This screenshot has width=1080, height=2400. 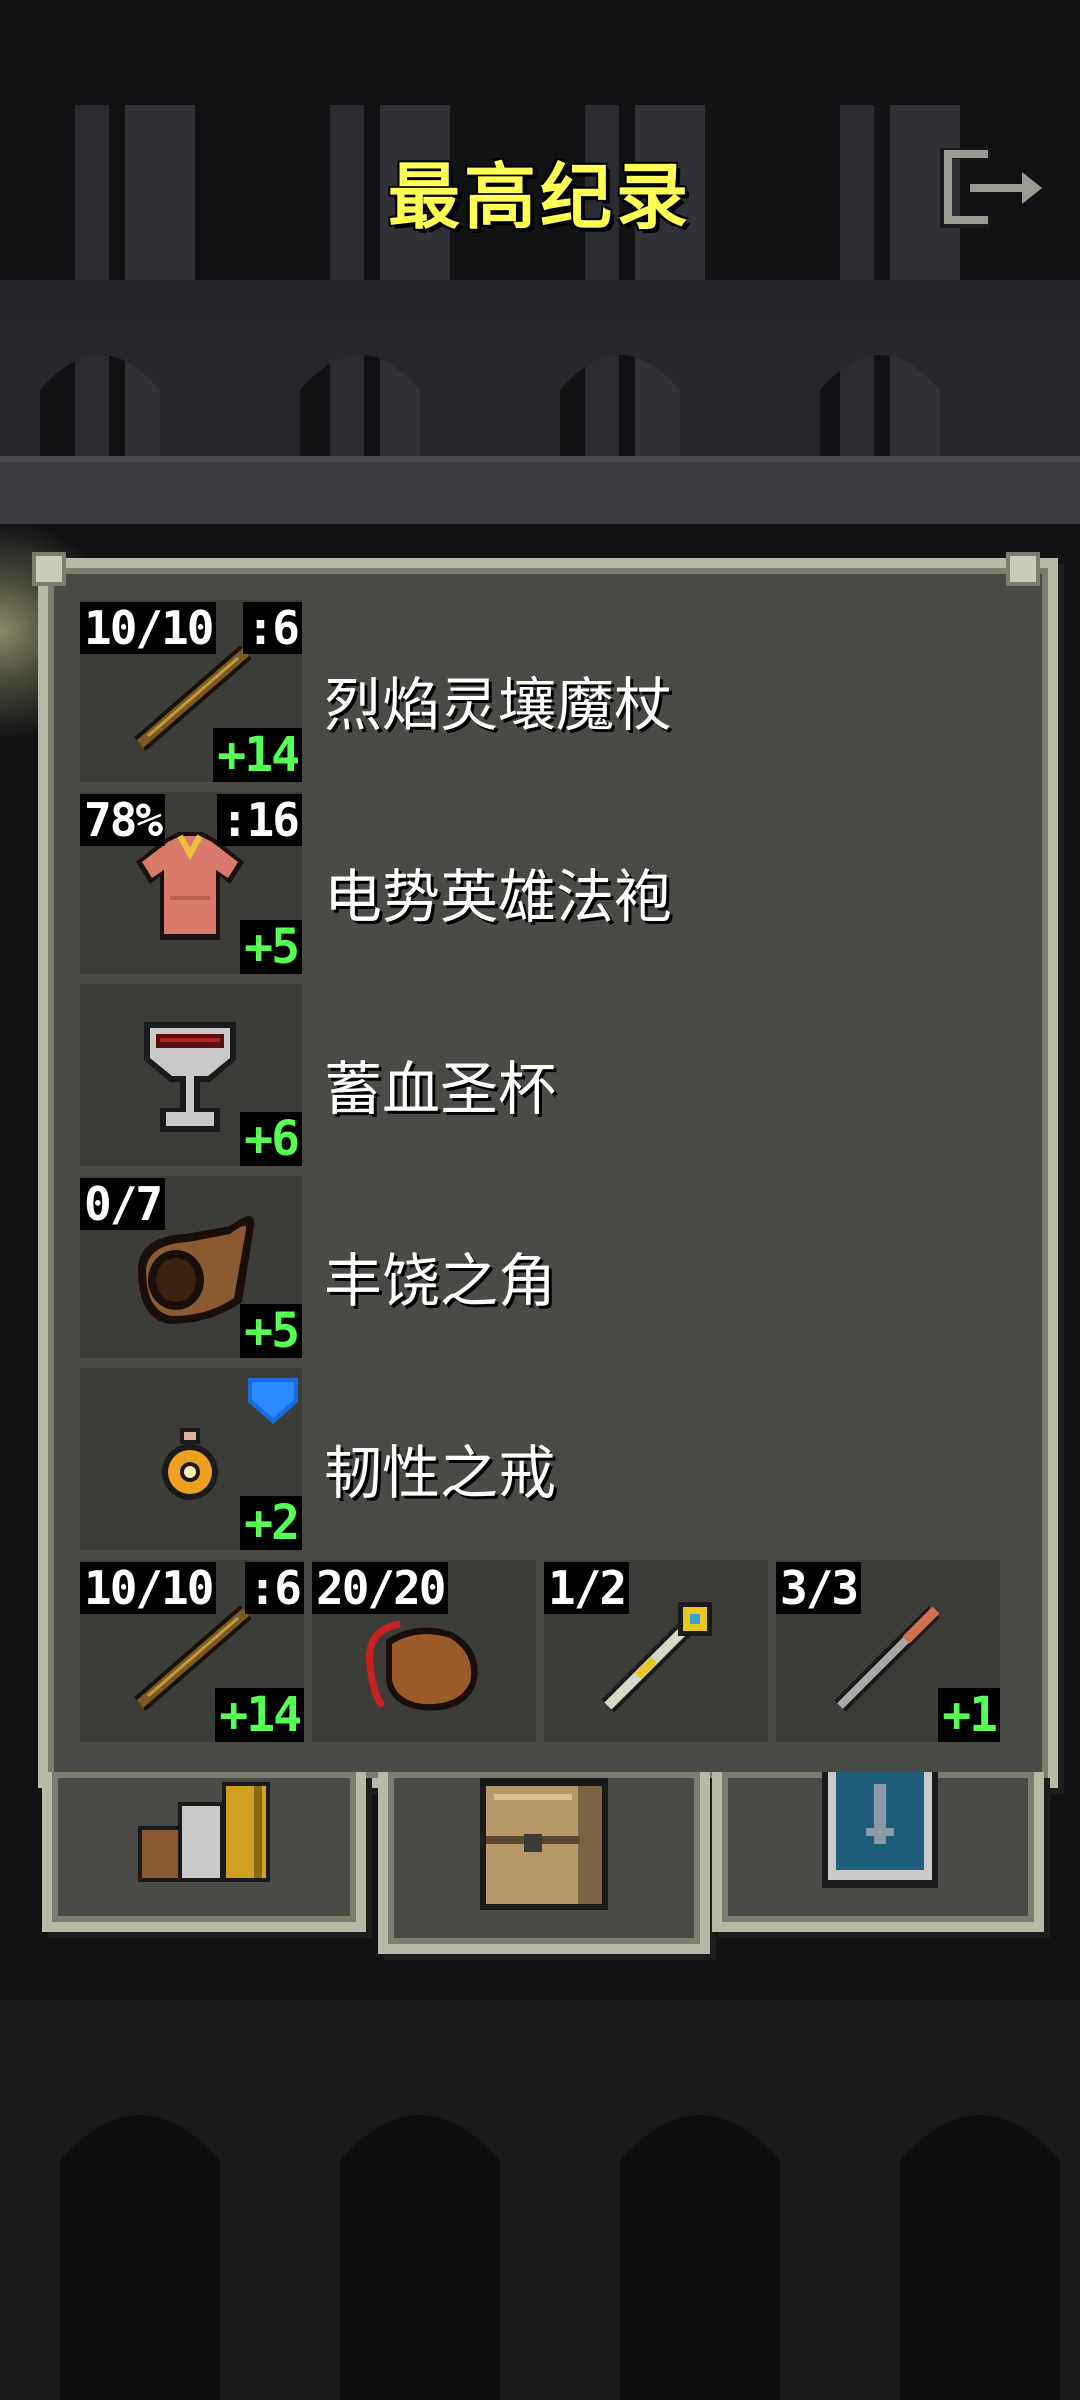 I want to click on equipped-item-row: 10/10 :6 +14 烈焰灵壤魔杖, so click(x=540, y=691).